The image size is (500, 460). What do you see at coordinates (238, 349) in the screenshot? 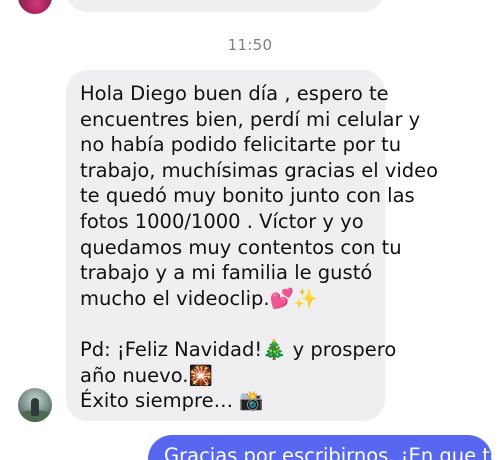
I see `message-line: Pd: ¡Feliz Navidad!🎄 y prospero` at bounding box center [238, 349].